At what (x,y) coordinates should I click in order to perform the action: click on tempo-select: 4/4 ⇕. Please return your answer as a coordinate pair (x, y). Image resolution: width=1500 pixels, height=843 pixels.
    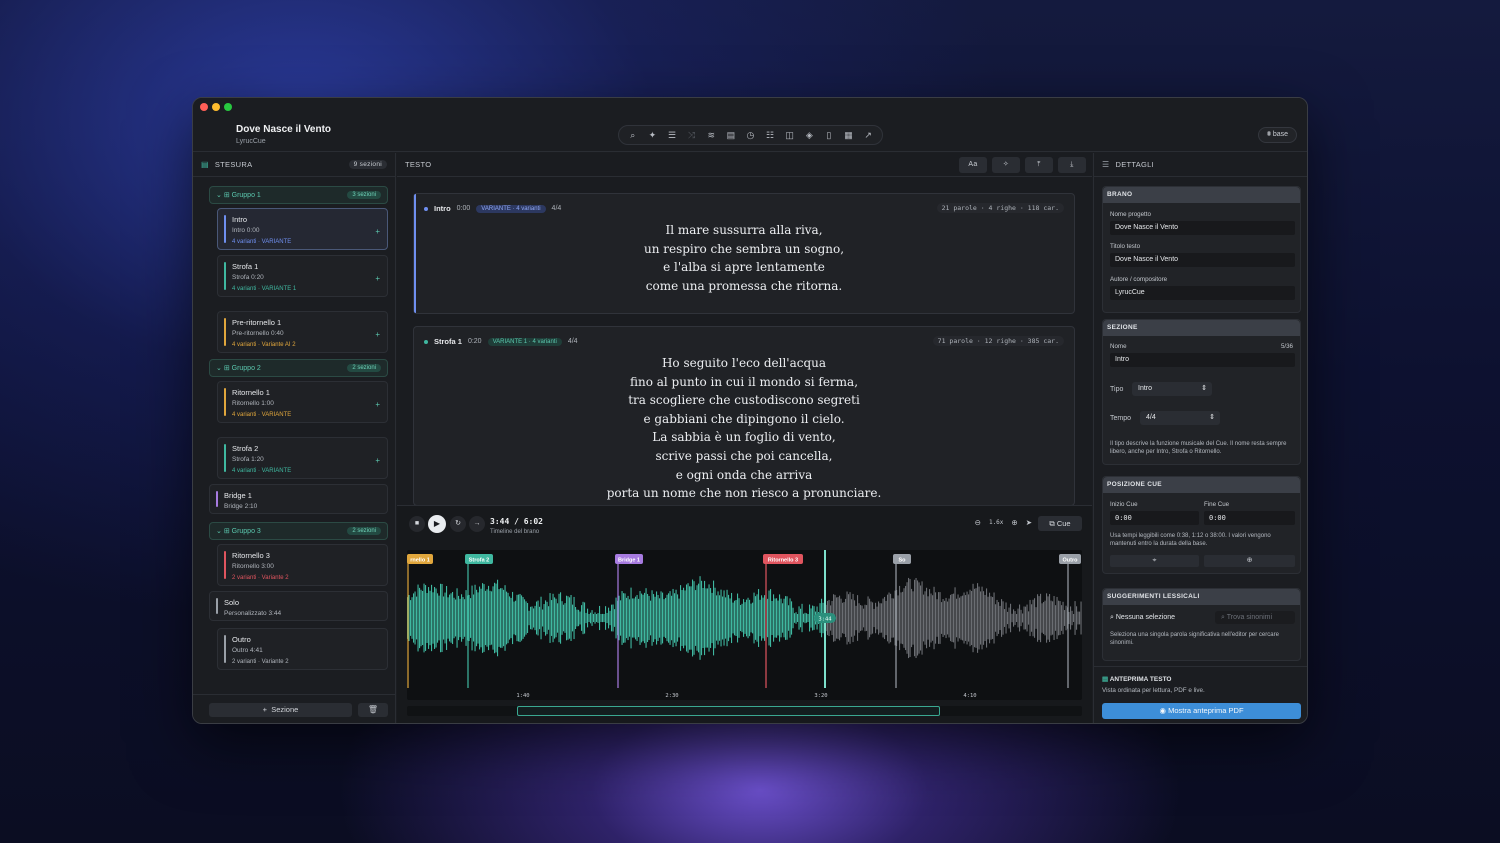
    Looking at the image, I should click on (1180, 418).